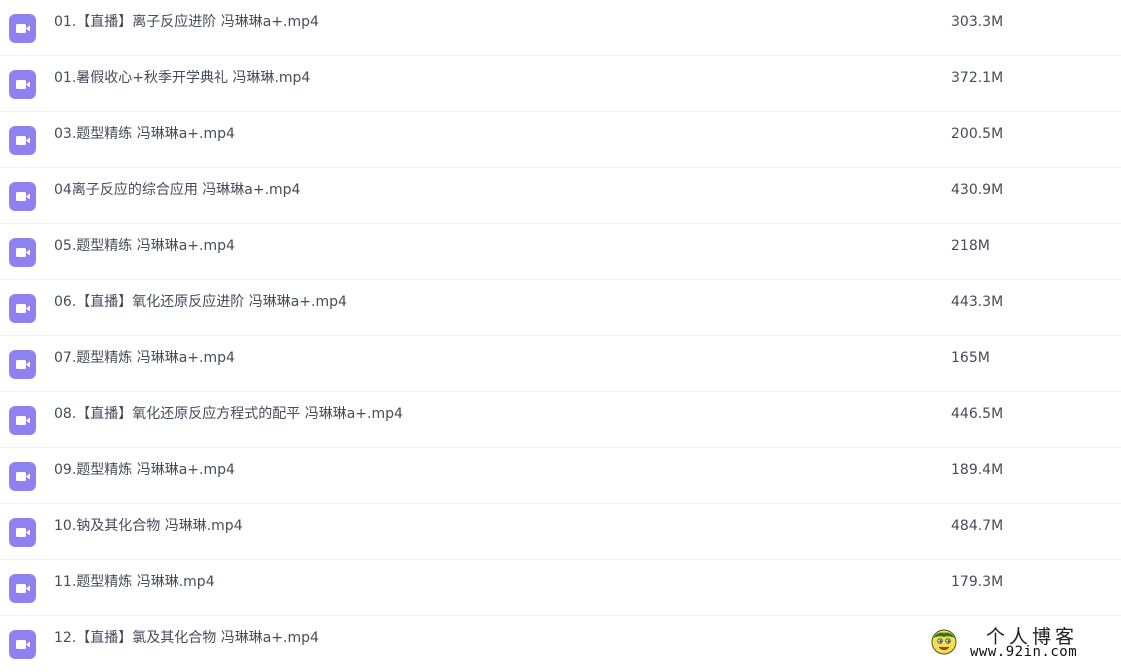  What do you see at coordinates (186, 22) in the screenshot?
I see `file-name: 01.【直播】离子反应进阶 冯琳琳a+.mp4` at bounding box center [186, 22].